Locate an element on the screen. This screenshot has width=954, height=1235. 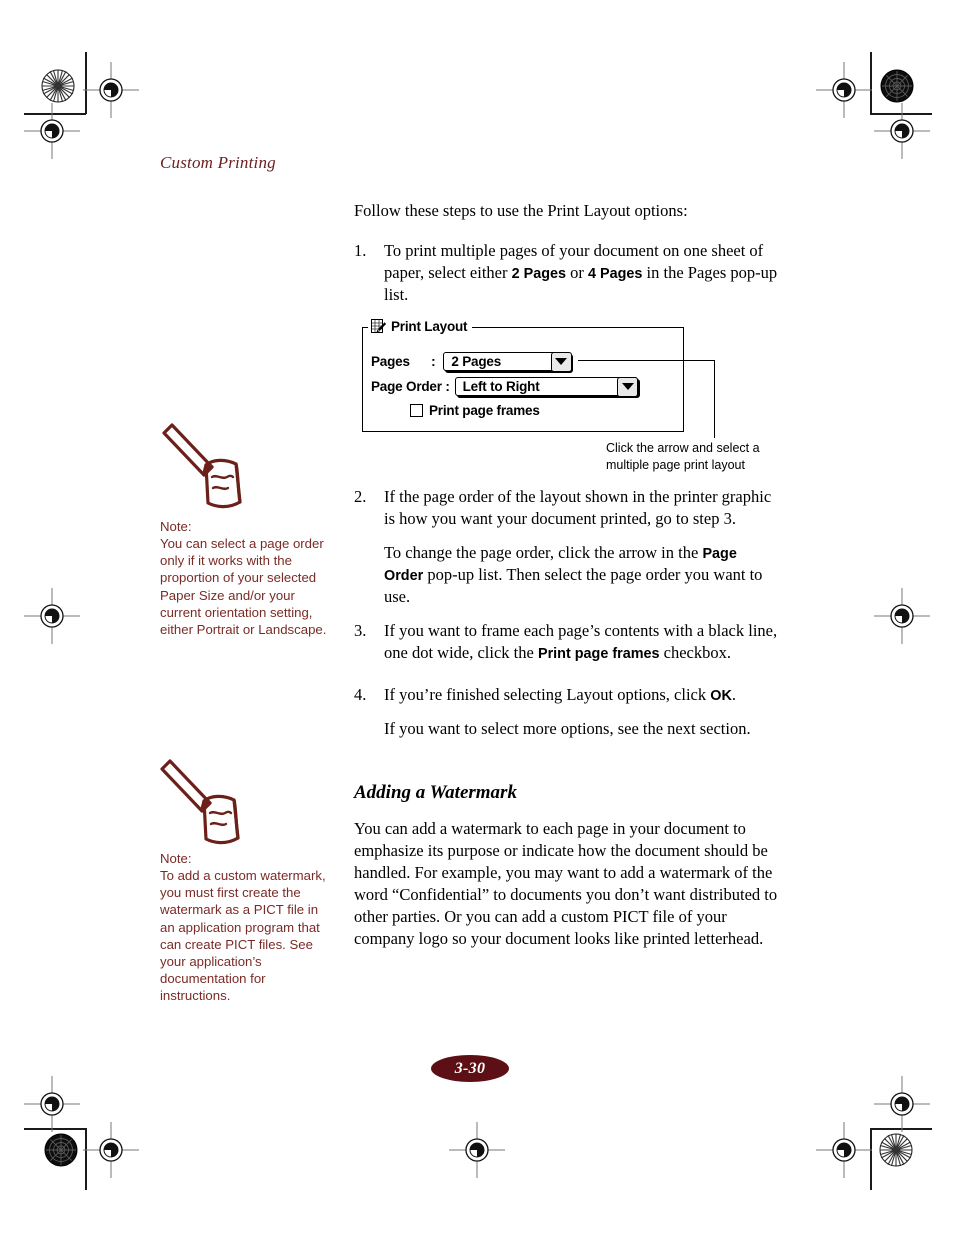
page-number-badge: 3-30 is located at coordinates (470, 1068).